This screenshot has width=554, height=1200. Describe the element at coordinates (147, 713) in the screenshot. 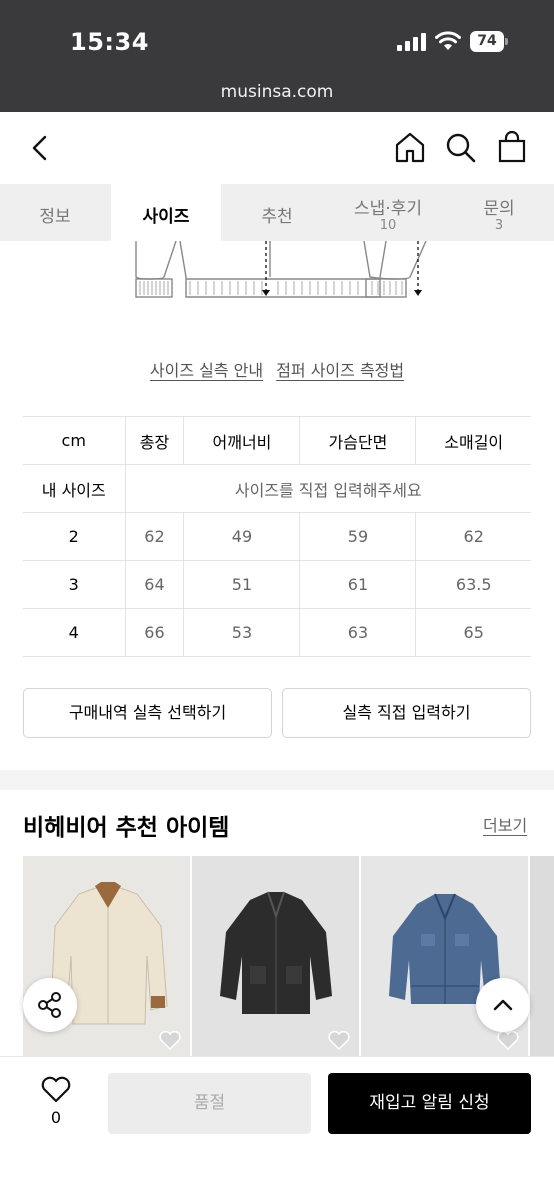

I see `select-purchase-size-button: 구매내역 실측 선택하기` at that location.